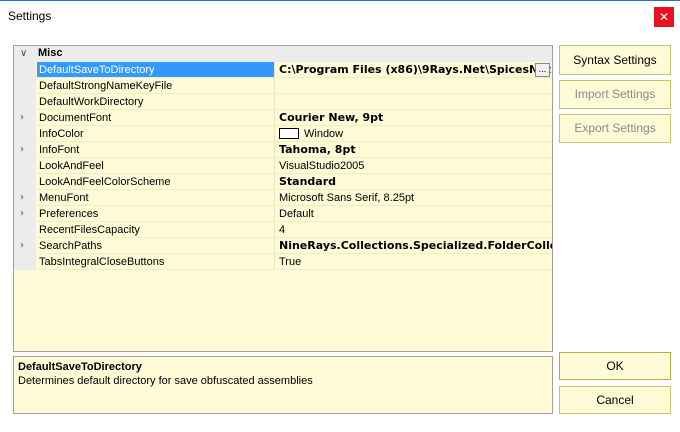 The width and height of the screenshot is (680, 432). I want to click on property-value-text: Tahoma, 8pt, so click(317, 149).